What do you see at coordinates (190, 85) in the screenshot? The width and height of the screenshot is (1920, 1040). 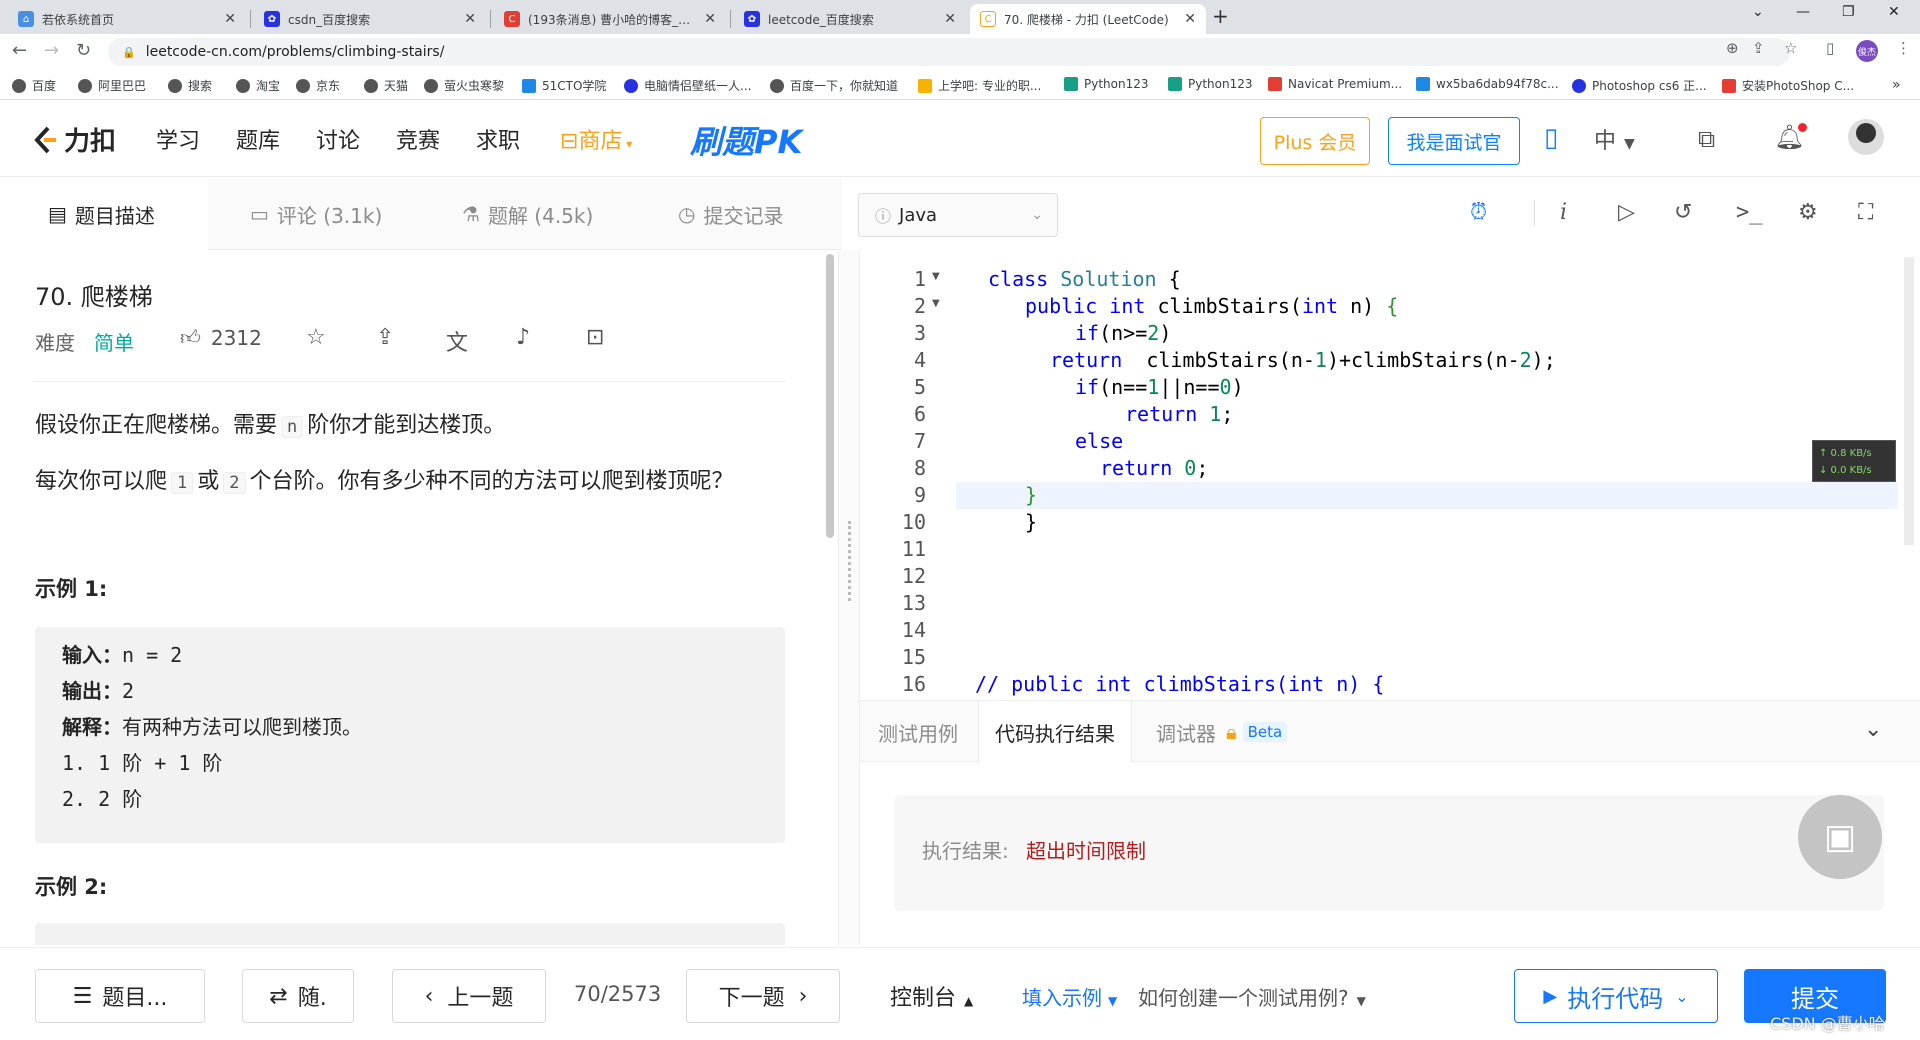 I see `bookmark-item: 搜索` at bounding box center [190, 85].